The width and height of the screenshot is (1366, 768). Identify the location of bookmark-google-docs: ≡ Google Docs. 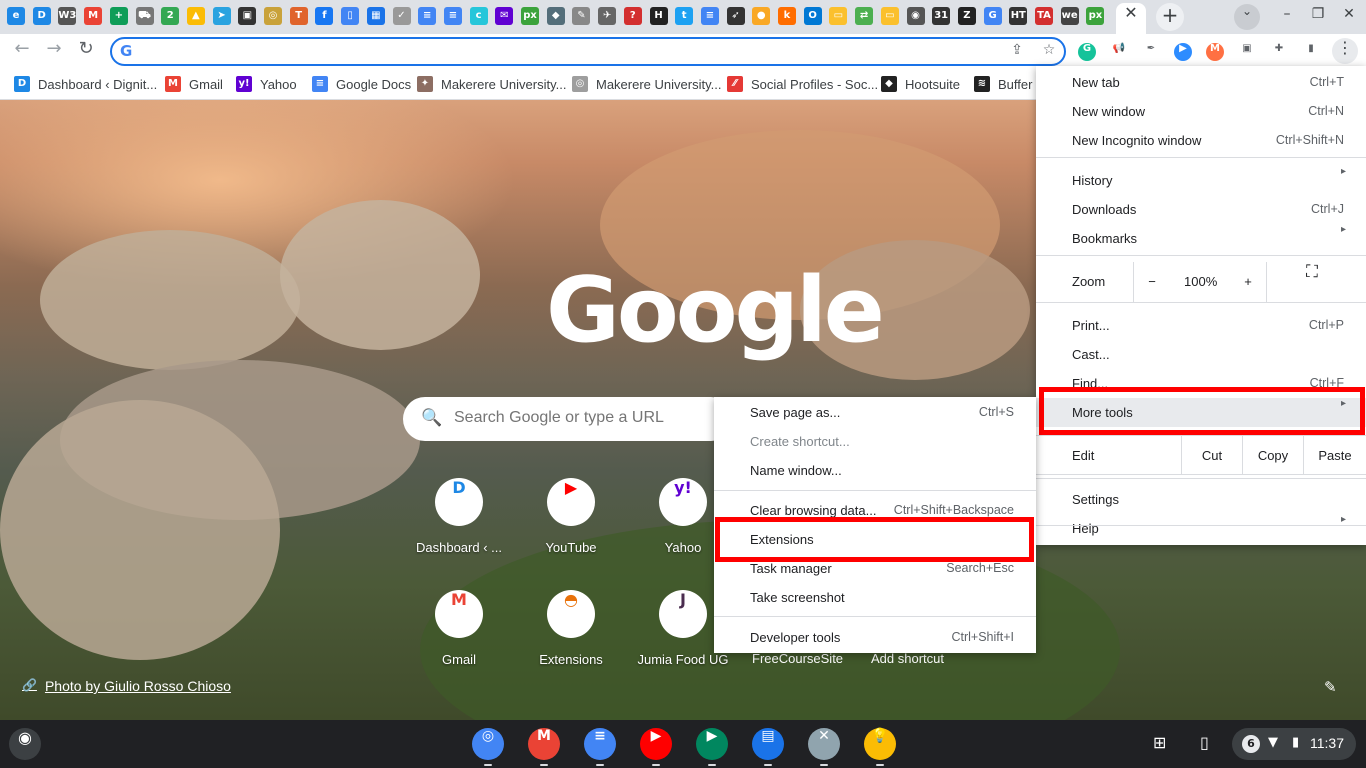
(361, 84).